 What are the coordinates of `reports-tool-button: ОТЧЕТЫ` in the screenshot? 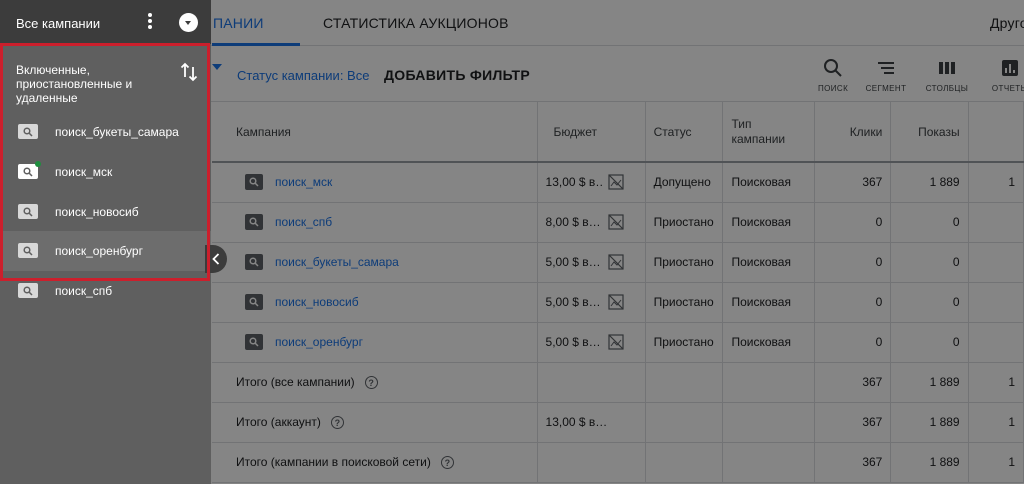 It's located at (1007, 75).